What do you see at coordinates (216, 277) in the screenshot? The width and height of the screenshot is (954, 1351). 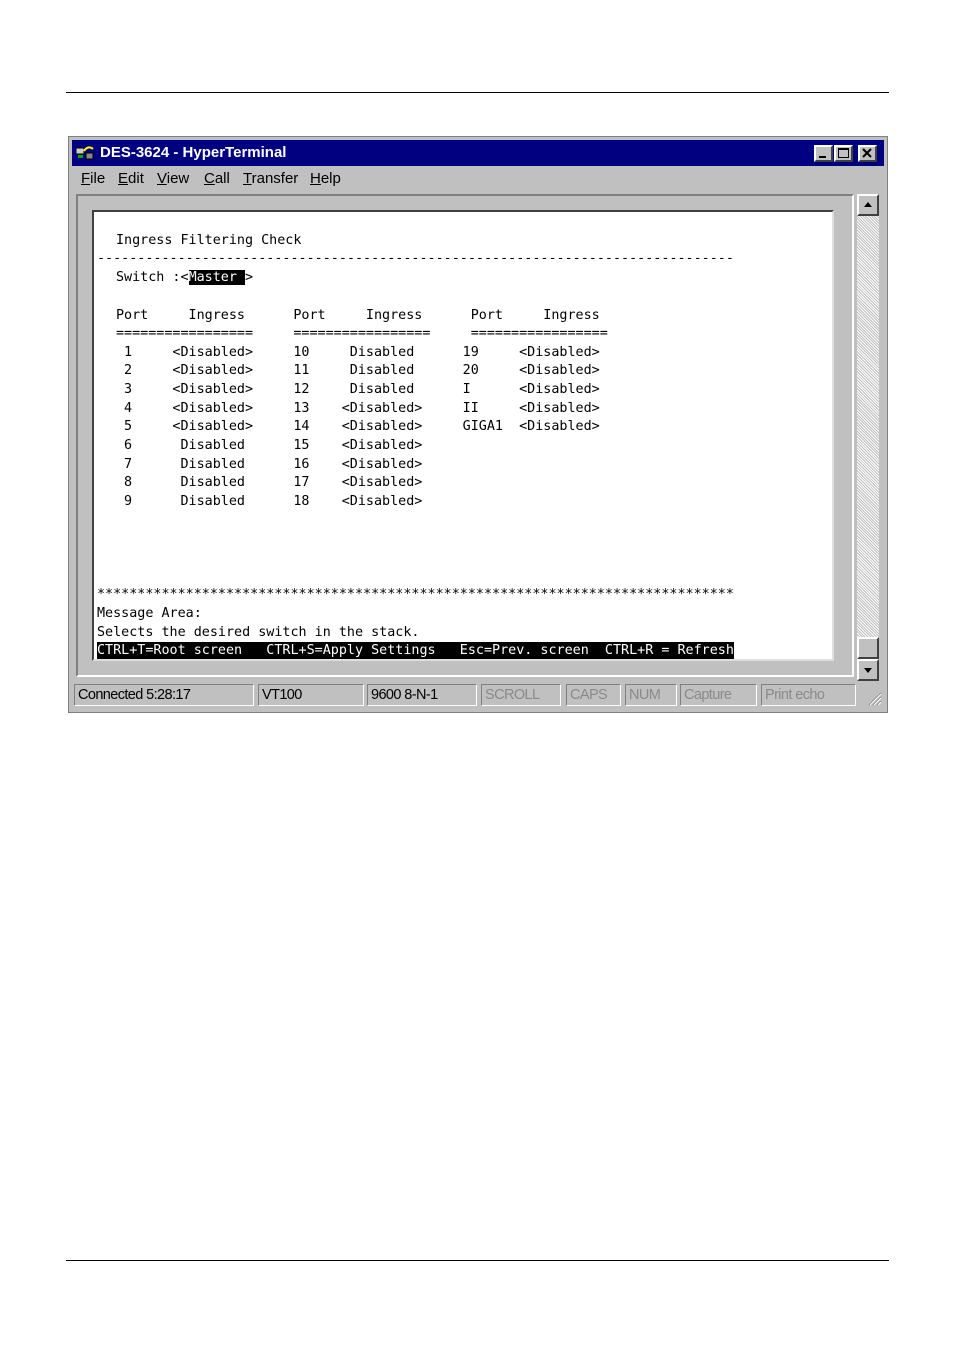 I see `switch-select-field: Master` at bounding box center [216, 277].